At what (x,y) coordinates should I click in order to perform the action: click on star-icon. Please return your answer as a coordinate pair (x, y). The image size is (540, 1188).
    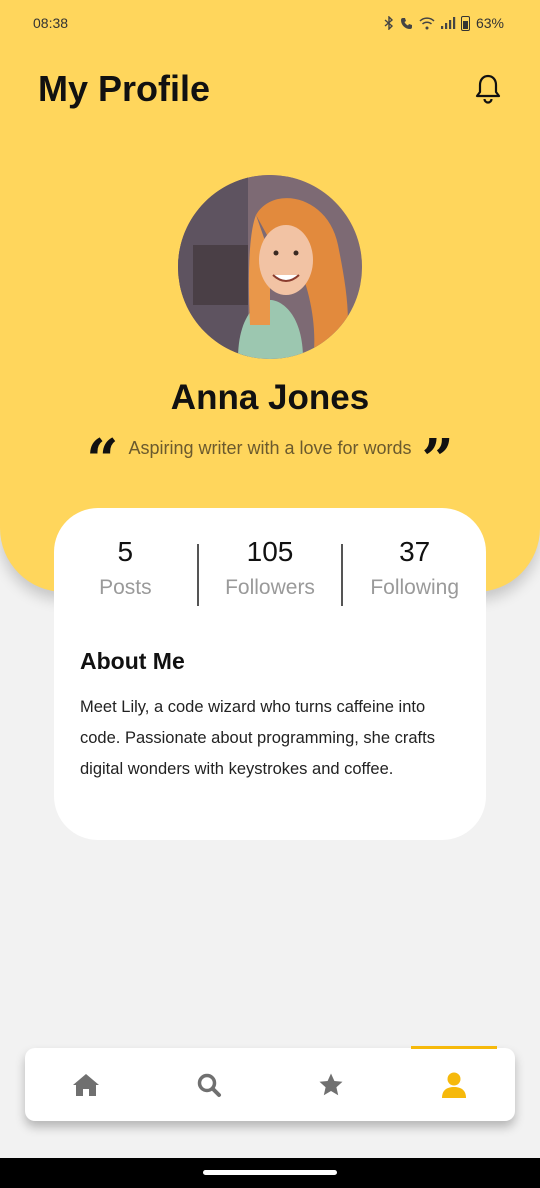
    Looking at the image, I should click on (331, 1084).